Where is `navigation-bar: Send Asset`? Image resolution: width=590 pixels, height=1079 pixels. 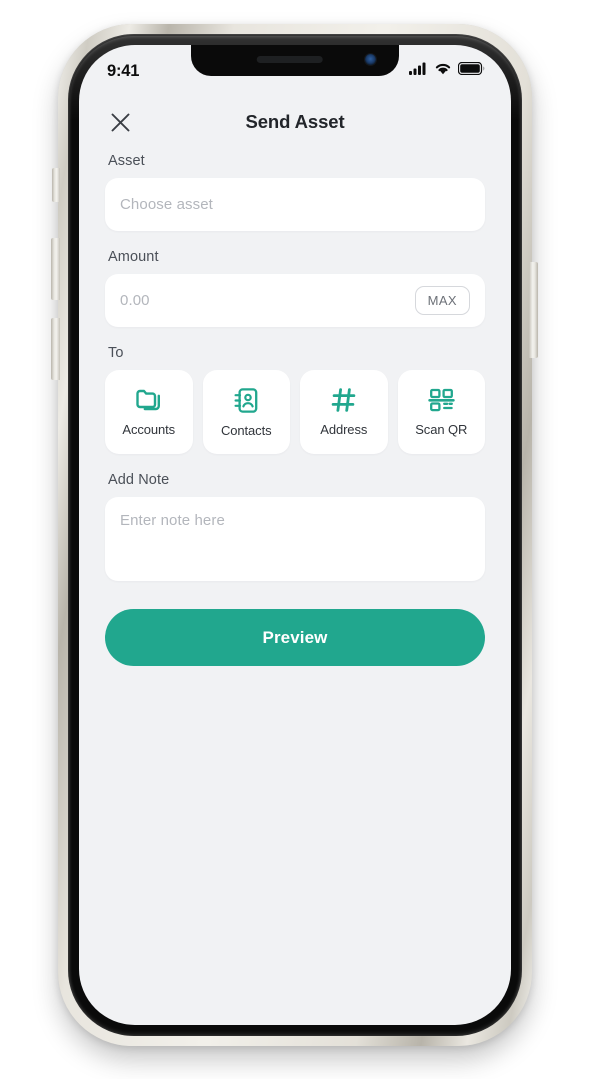
navigation-bar: Send Asset is located at coordinates (295, 122).